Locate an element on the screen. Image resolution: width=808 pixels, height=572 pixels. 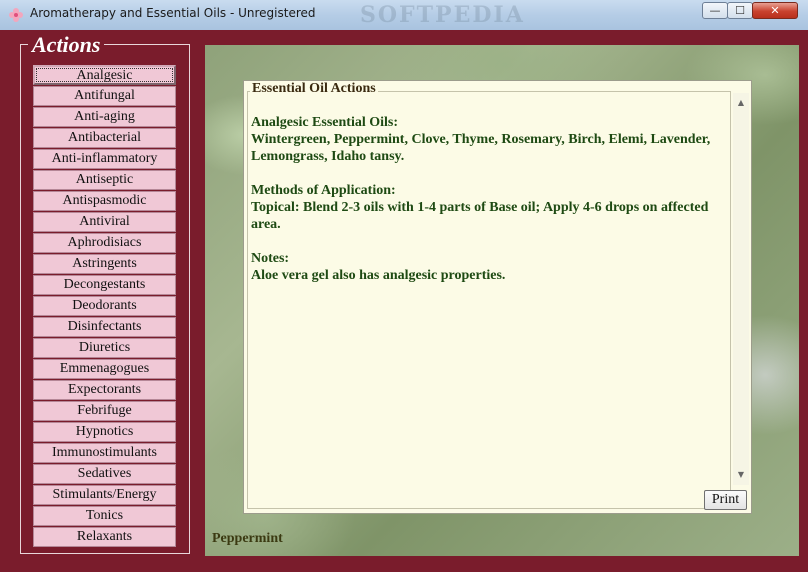
info-group-title: Essential Oil Actions is located at coordinates (314, 89).